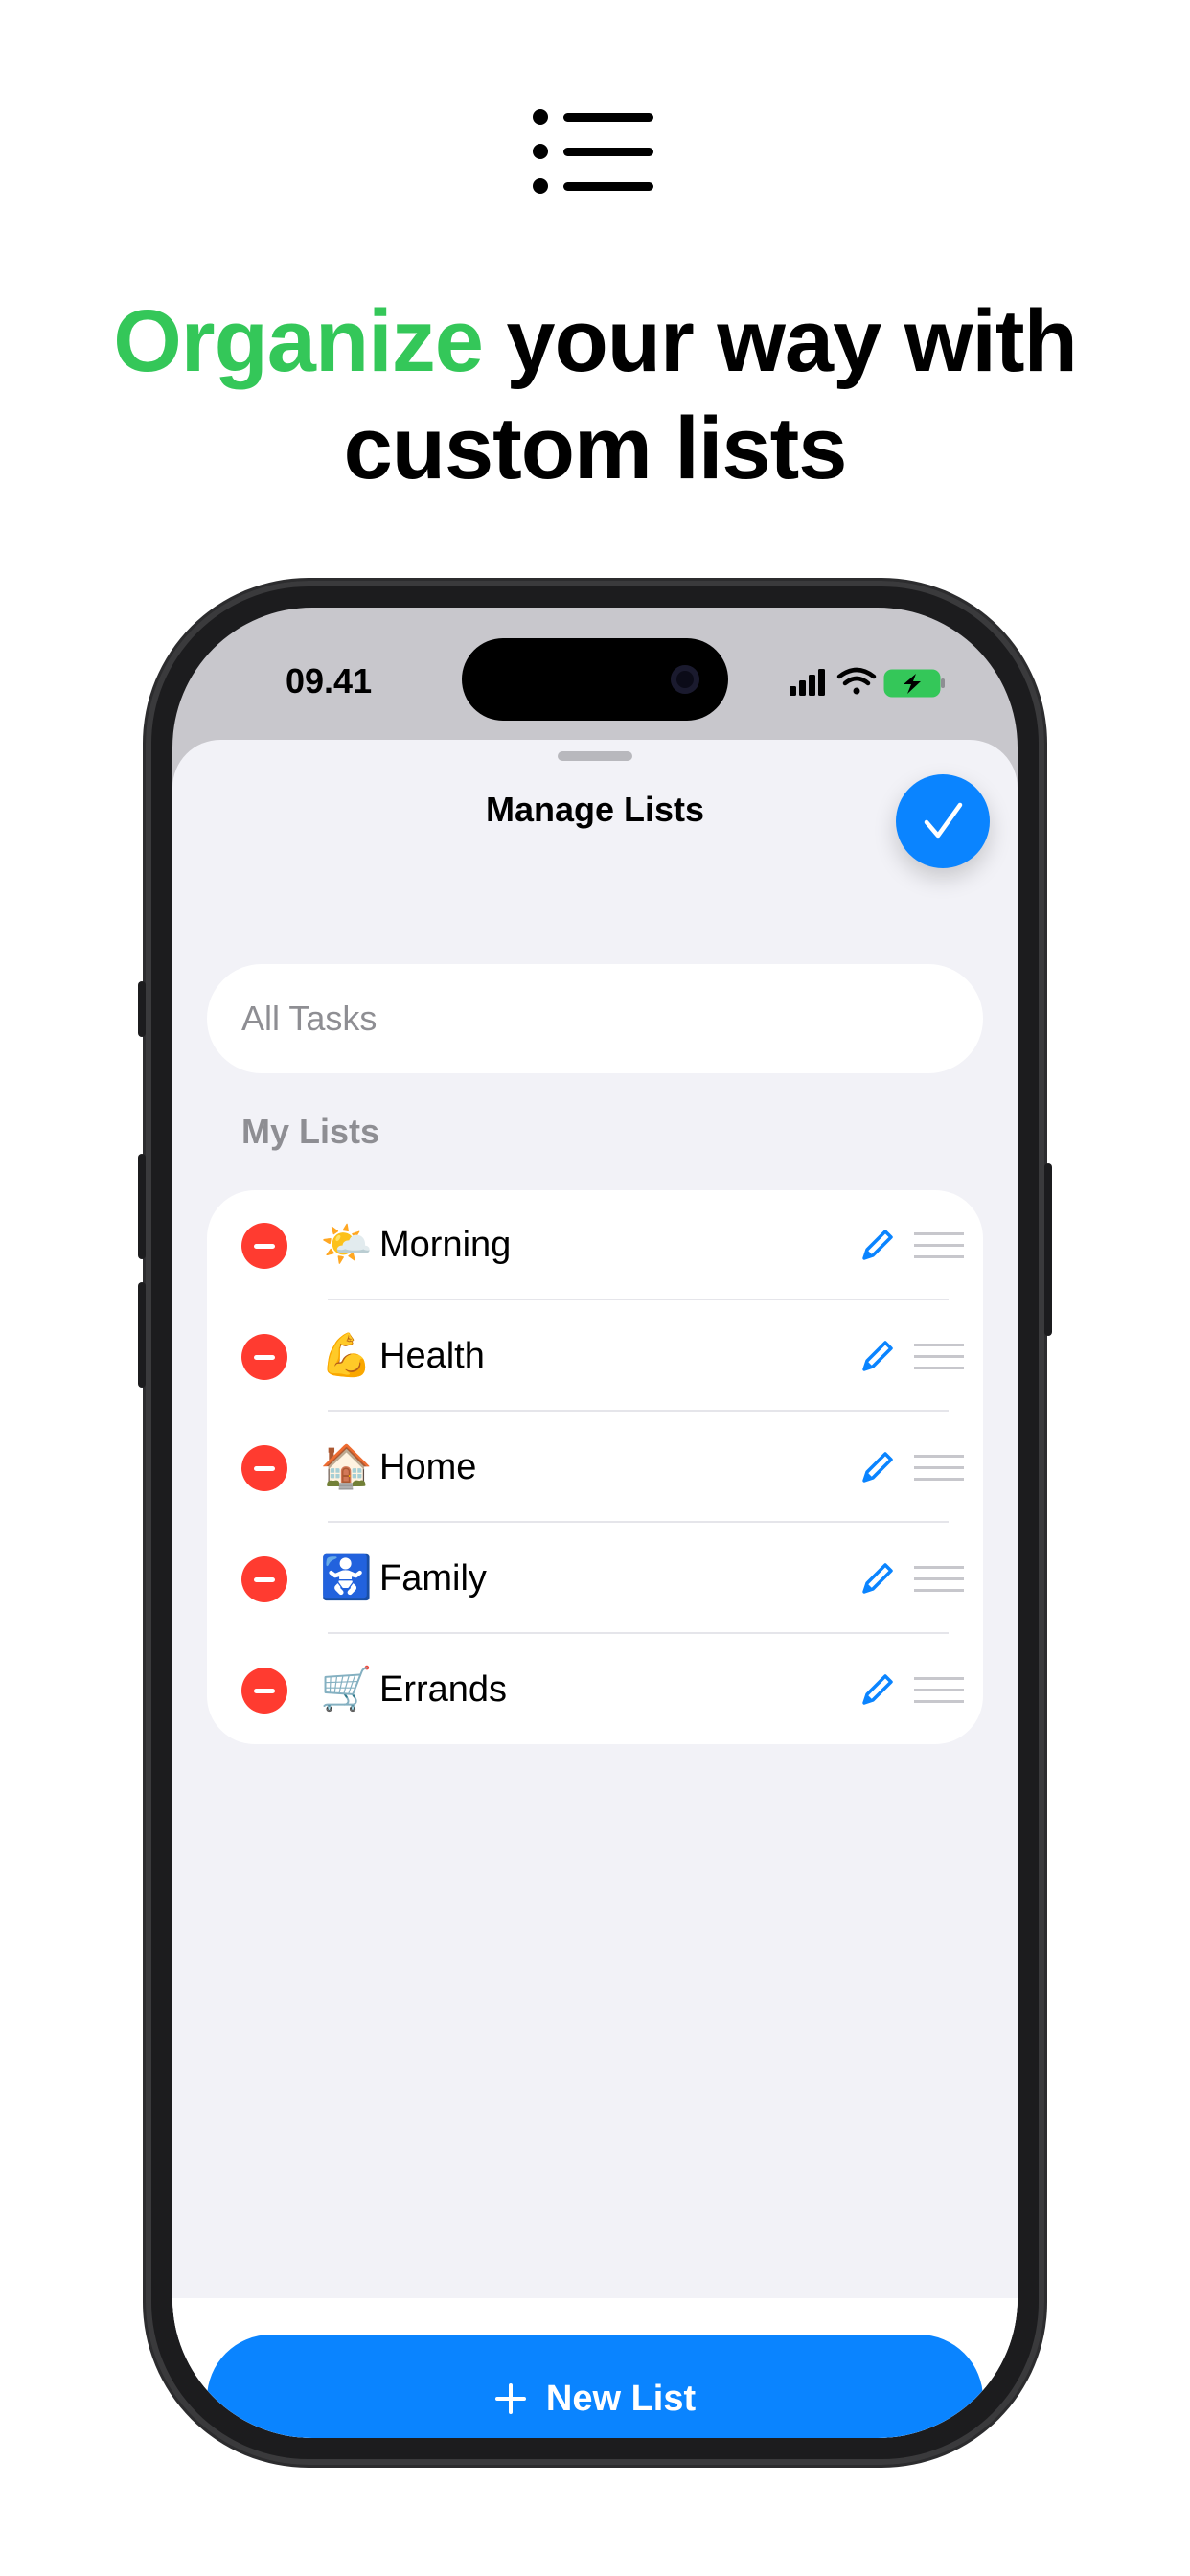 The image size is (1190, 2576). What do you see at coordinates (142, 1206) in the screenshot?
I see `volume-up-button` at bounding box center [142, 1206].